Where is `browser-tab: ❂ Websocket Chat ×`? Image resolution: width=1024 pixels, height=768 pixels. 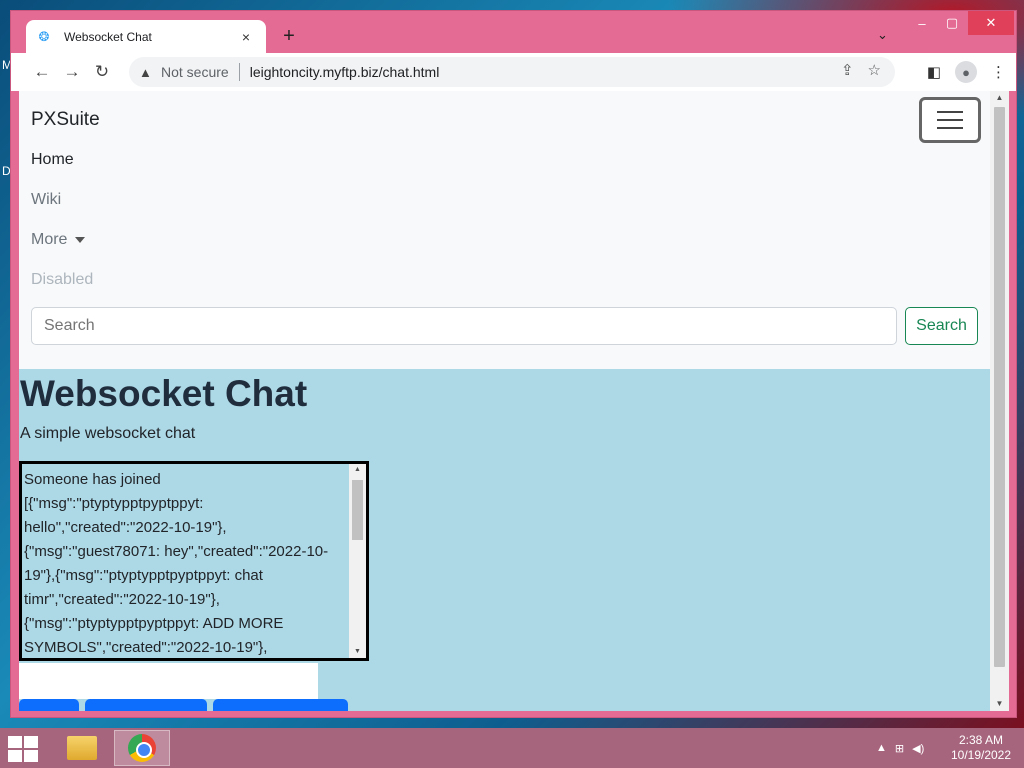 browser-tab: ❂ Websocket Chat × is located at coordinates (146, 36).